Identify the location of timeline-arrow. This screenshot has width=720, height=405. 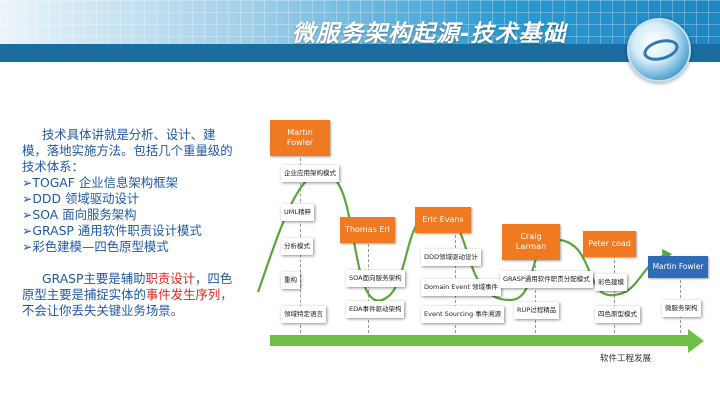
(480, 340).